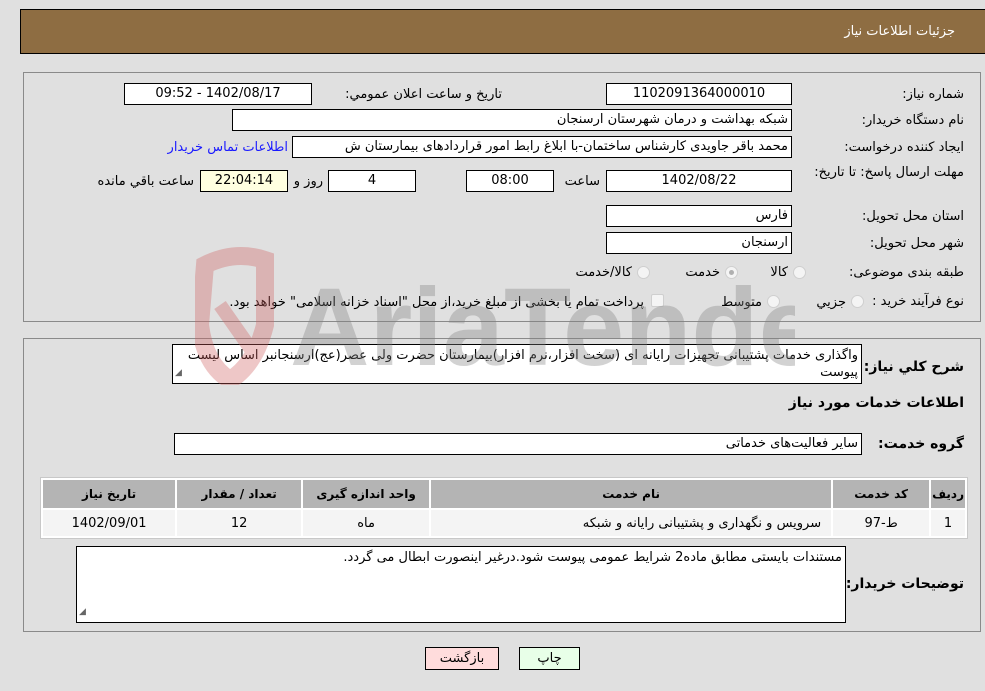 Image resolution: width=985 pixels, height=691 pixels. What do you see at coordinates (904, 147) in the screenshot?
I see `creator-label: ايجاد کننده درخواست:` at bounding box center [904, 147].